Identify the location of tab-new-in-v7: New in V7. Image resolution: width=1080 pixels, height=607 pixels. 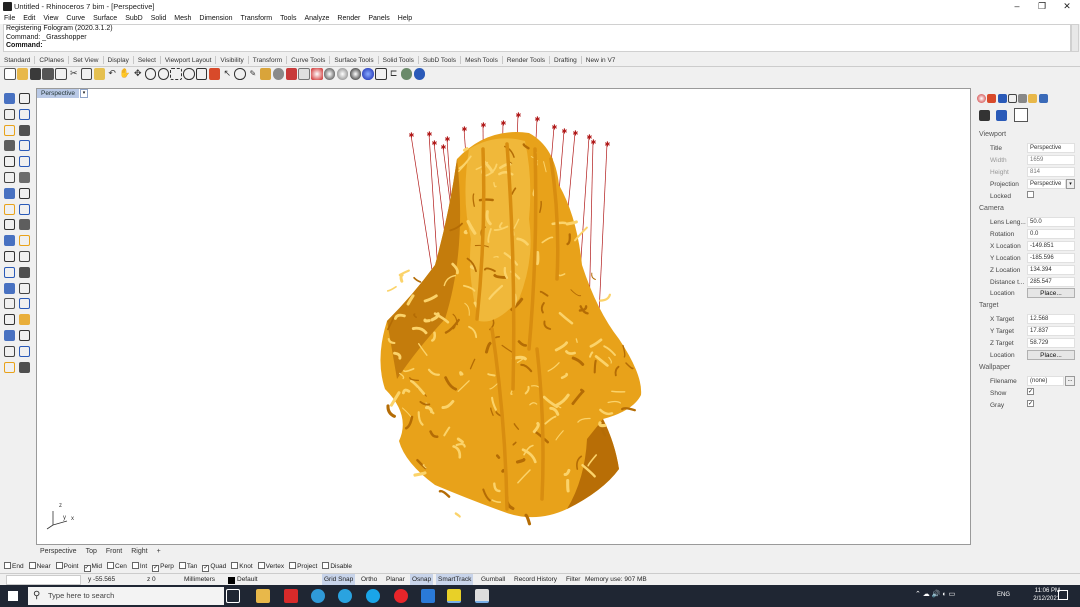
(601, 61).